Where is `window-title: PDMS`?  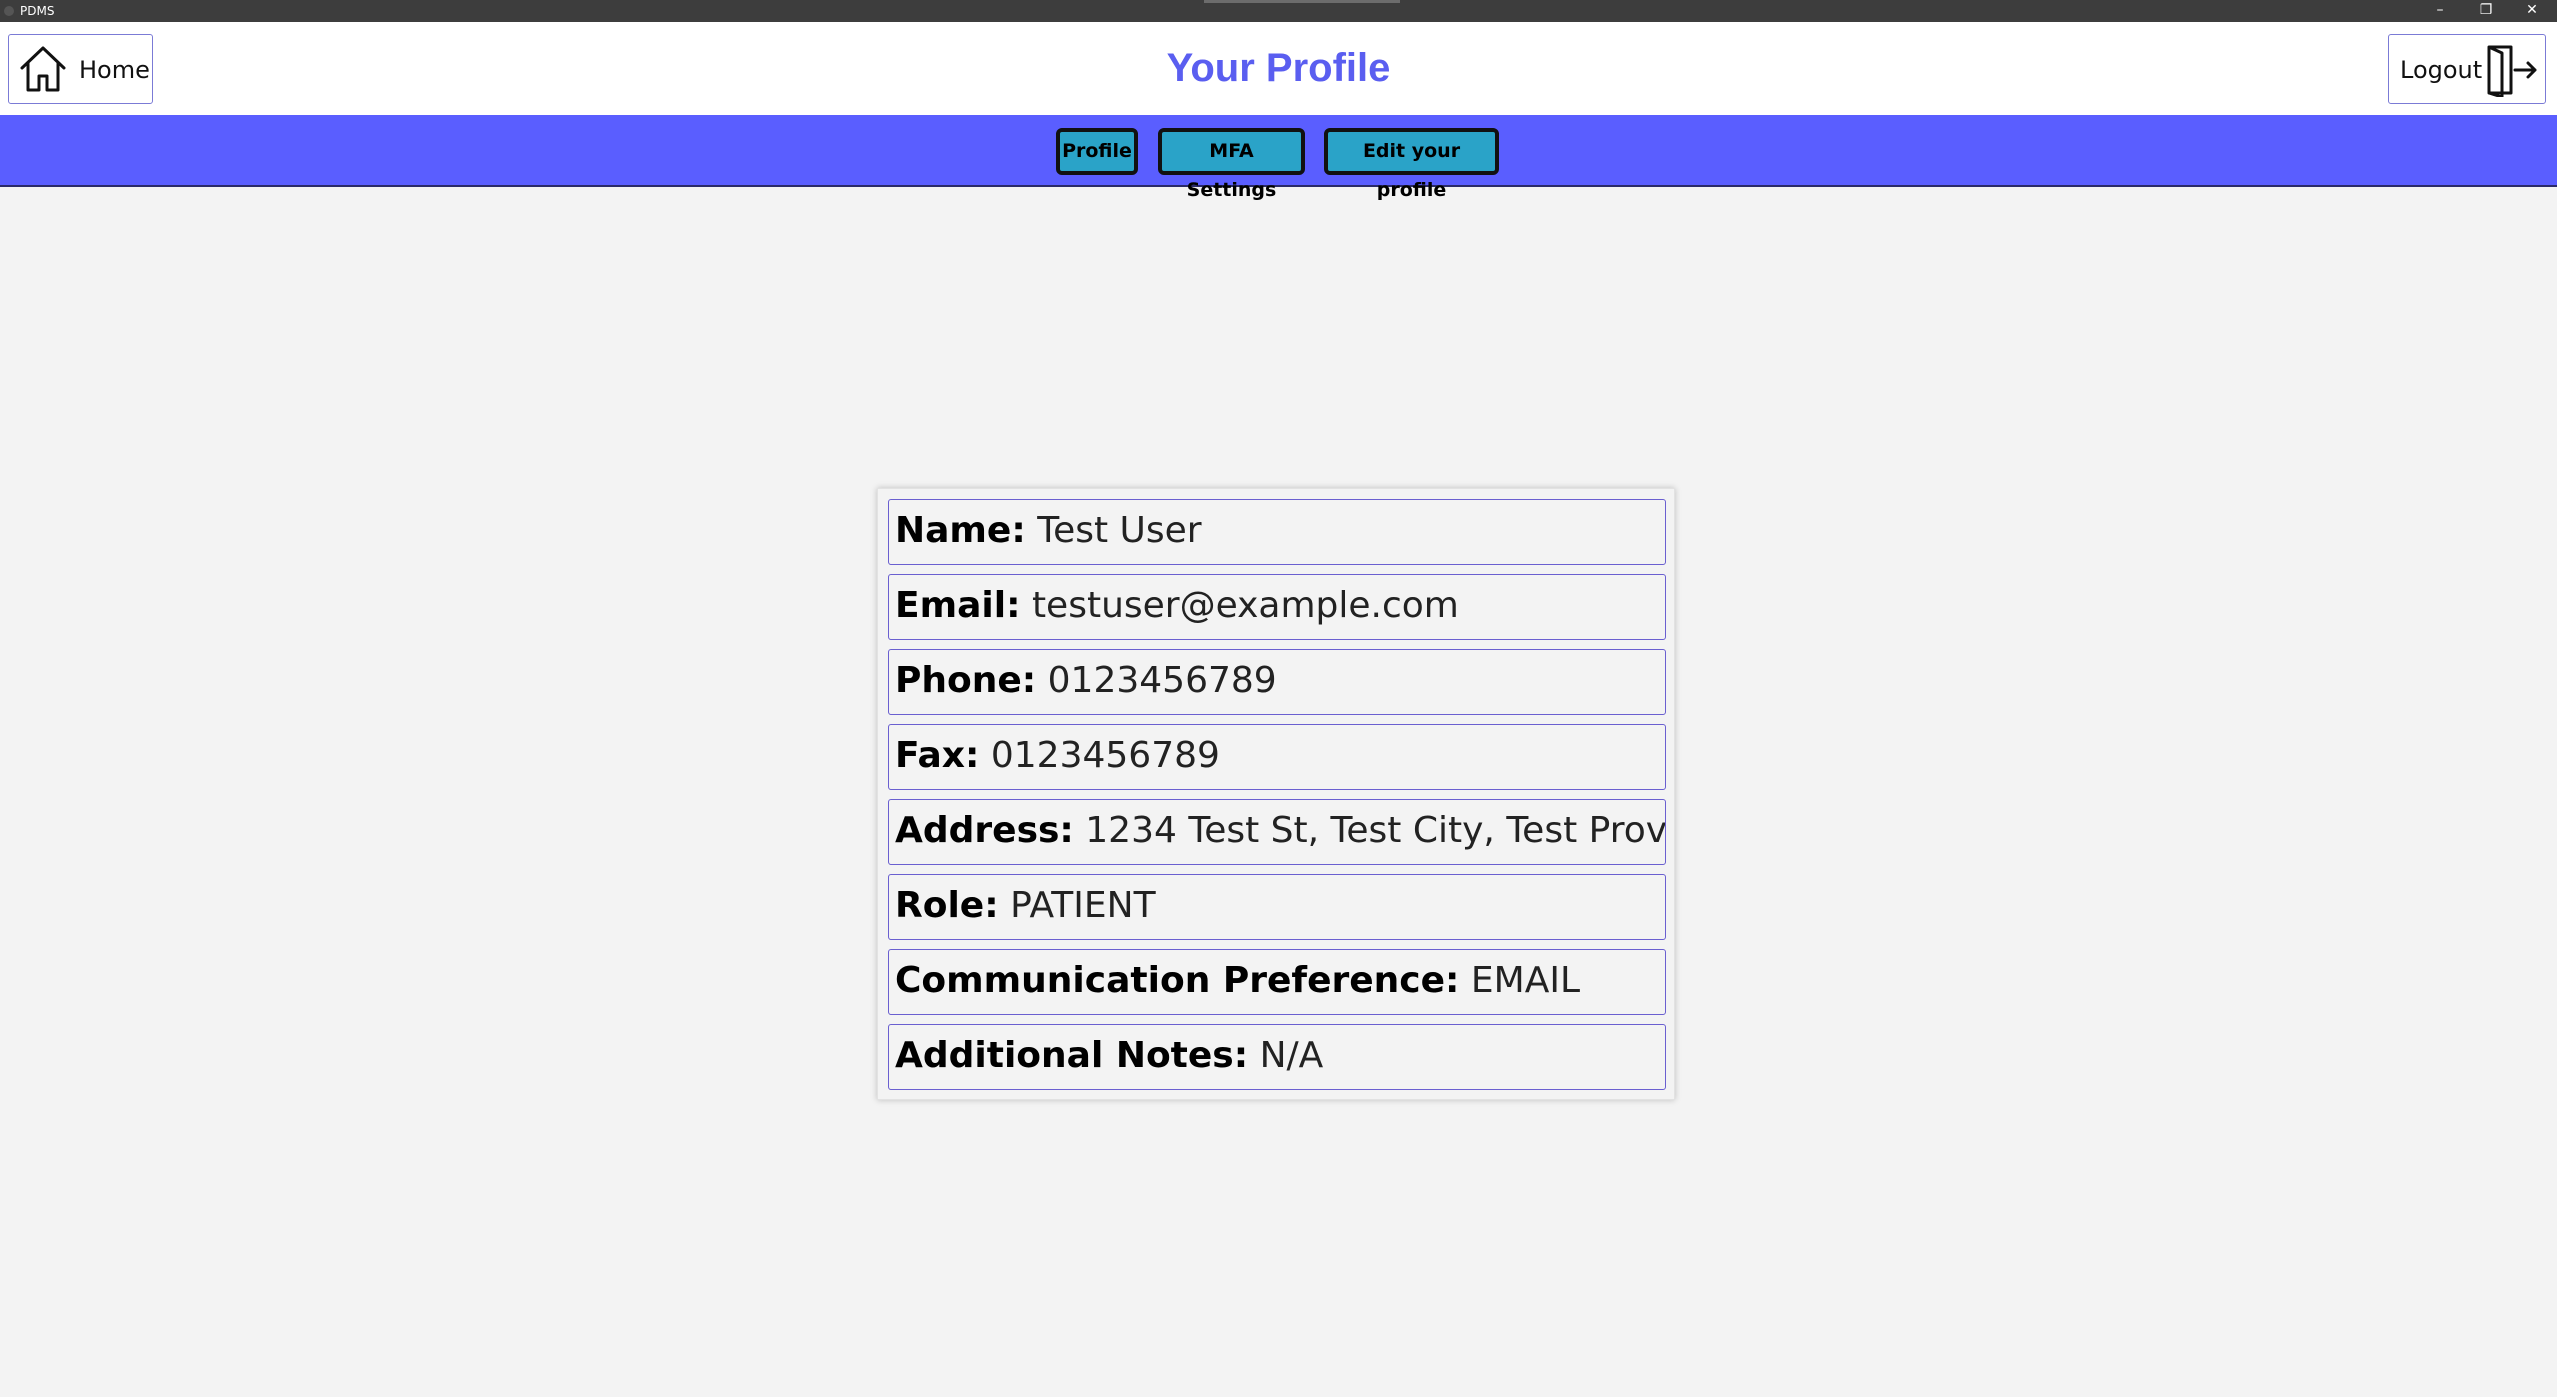
window-title: PDMS is located at coordinates (37, 11).